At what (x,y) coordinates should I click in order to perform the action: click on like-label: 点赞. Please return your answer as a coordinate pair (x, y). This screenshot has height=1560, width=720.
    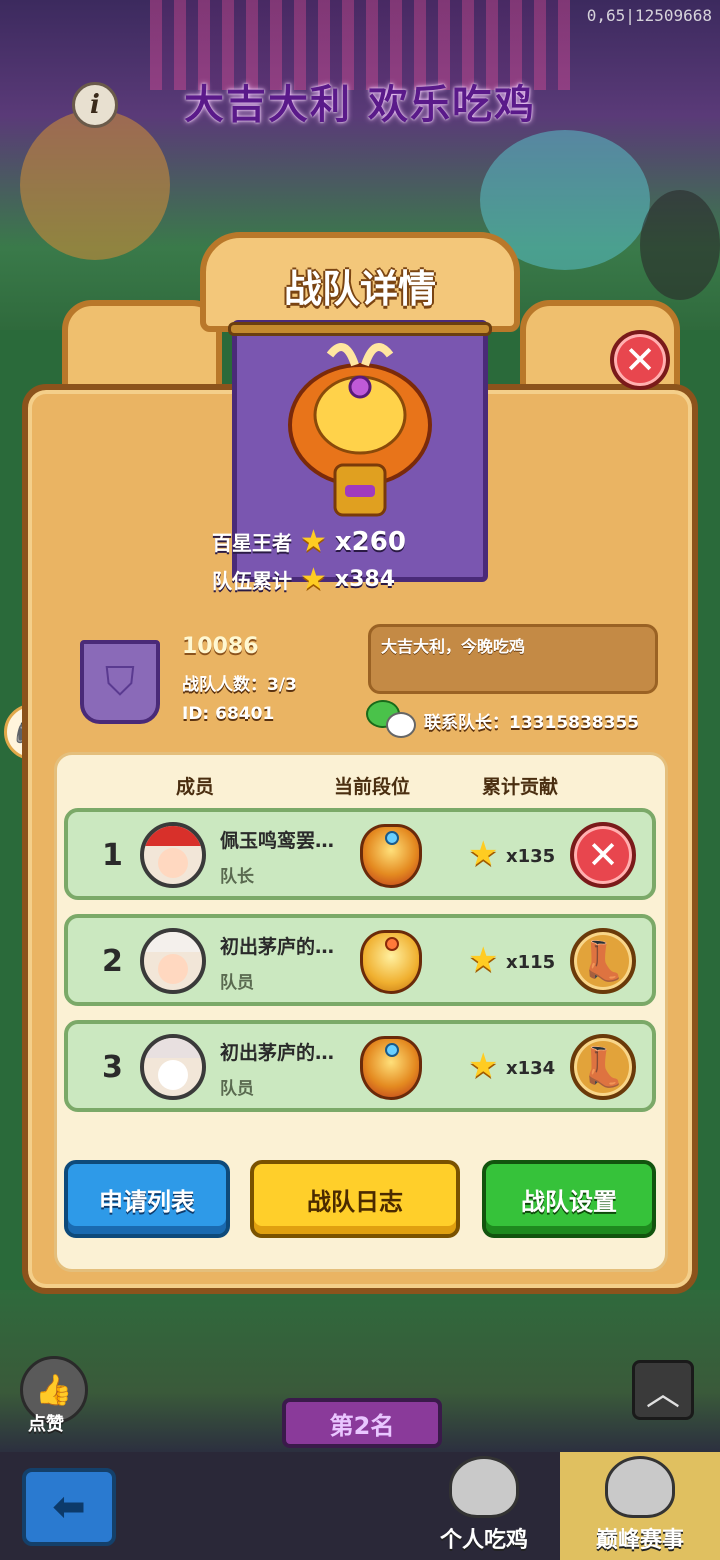
    Looking at the image, I should click on (46, 1424).